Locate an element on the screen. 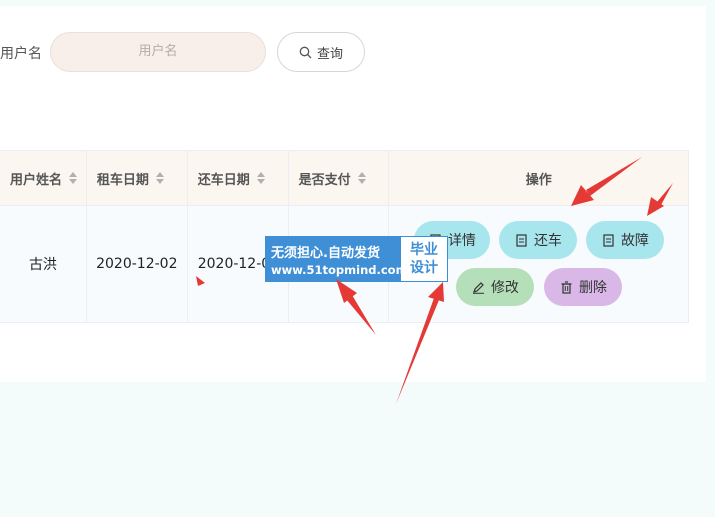 This screenshot has width=715, height=517. pencil-icon is located at coordinates (478, 287).